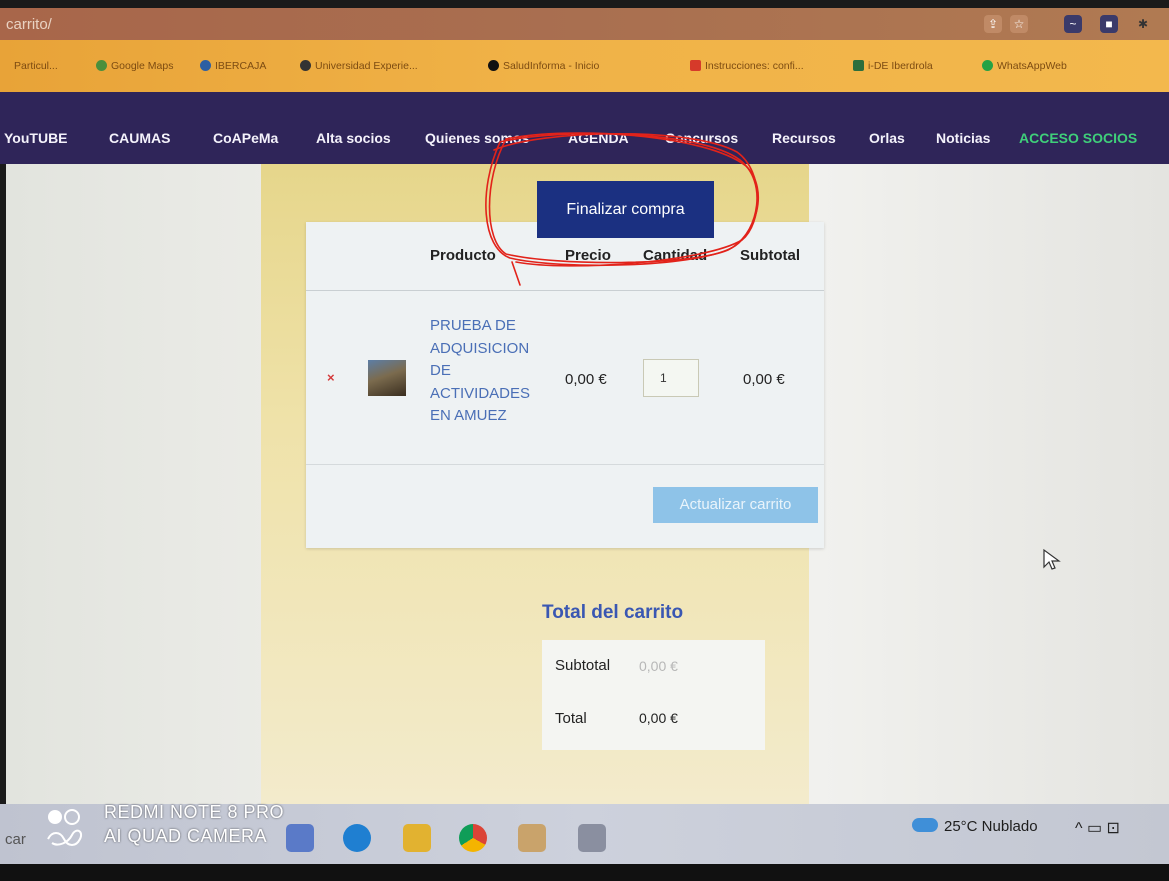 This screenshot has height=881, width=1169. I want to click on app-icon, so click(532, 838).